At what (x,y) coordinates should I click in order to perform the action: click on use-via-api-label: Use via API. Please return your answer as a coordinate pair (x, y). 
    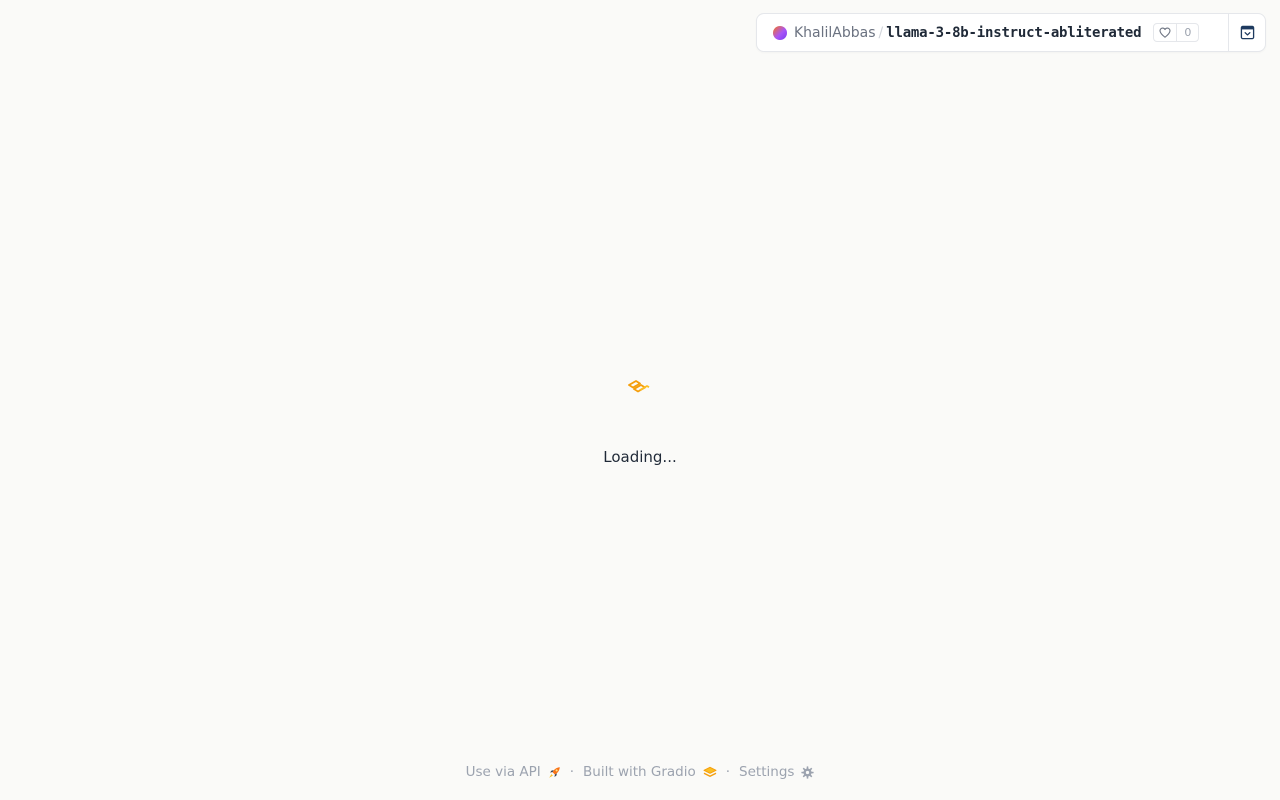
    Looking at the image, I should click on (503, 772).